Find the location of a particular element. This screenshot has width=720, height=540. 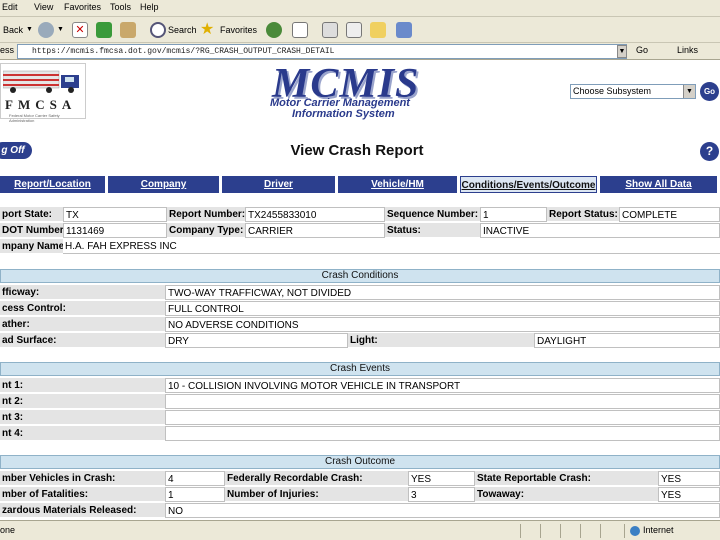

forward-dropdown-icon: ▼ is located at coordinates (60, 30).